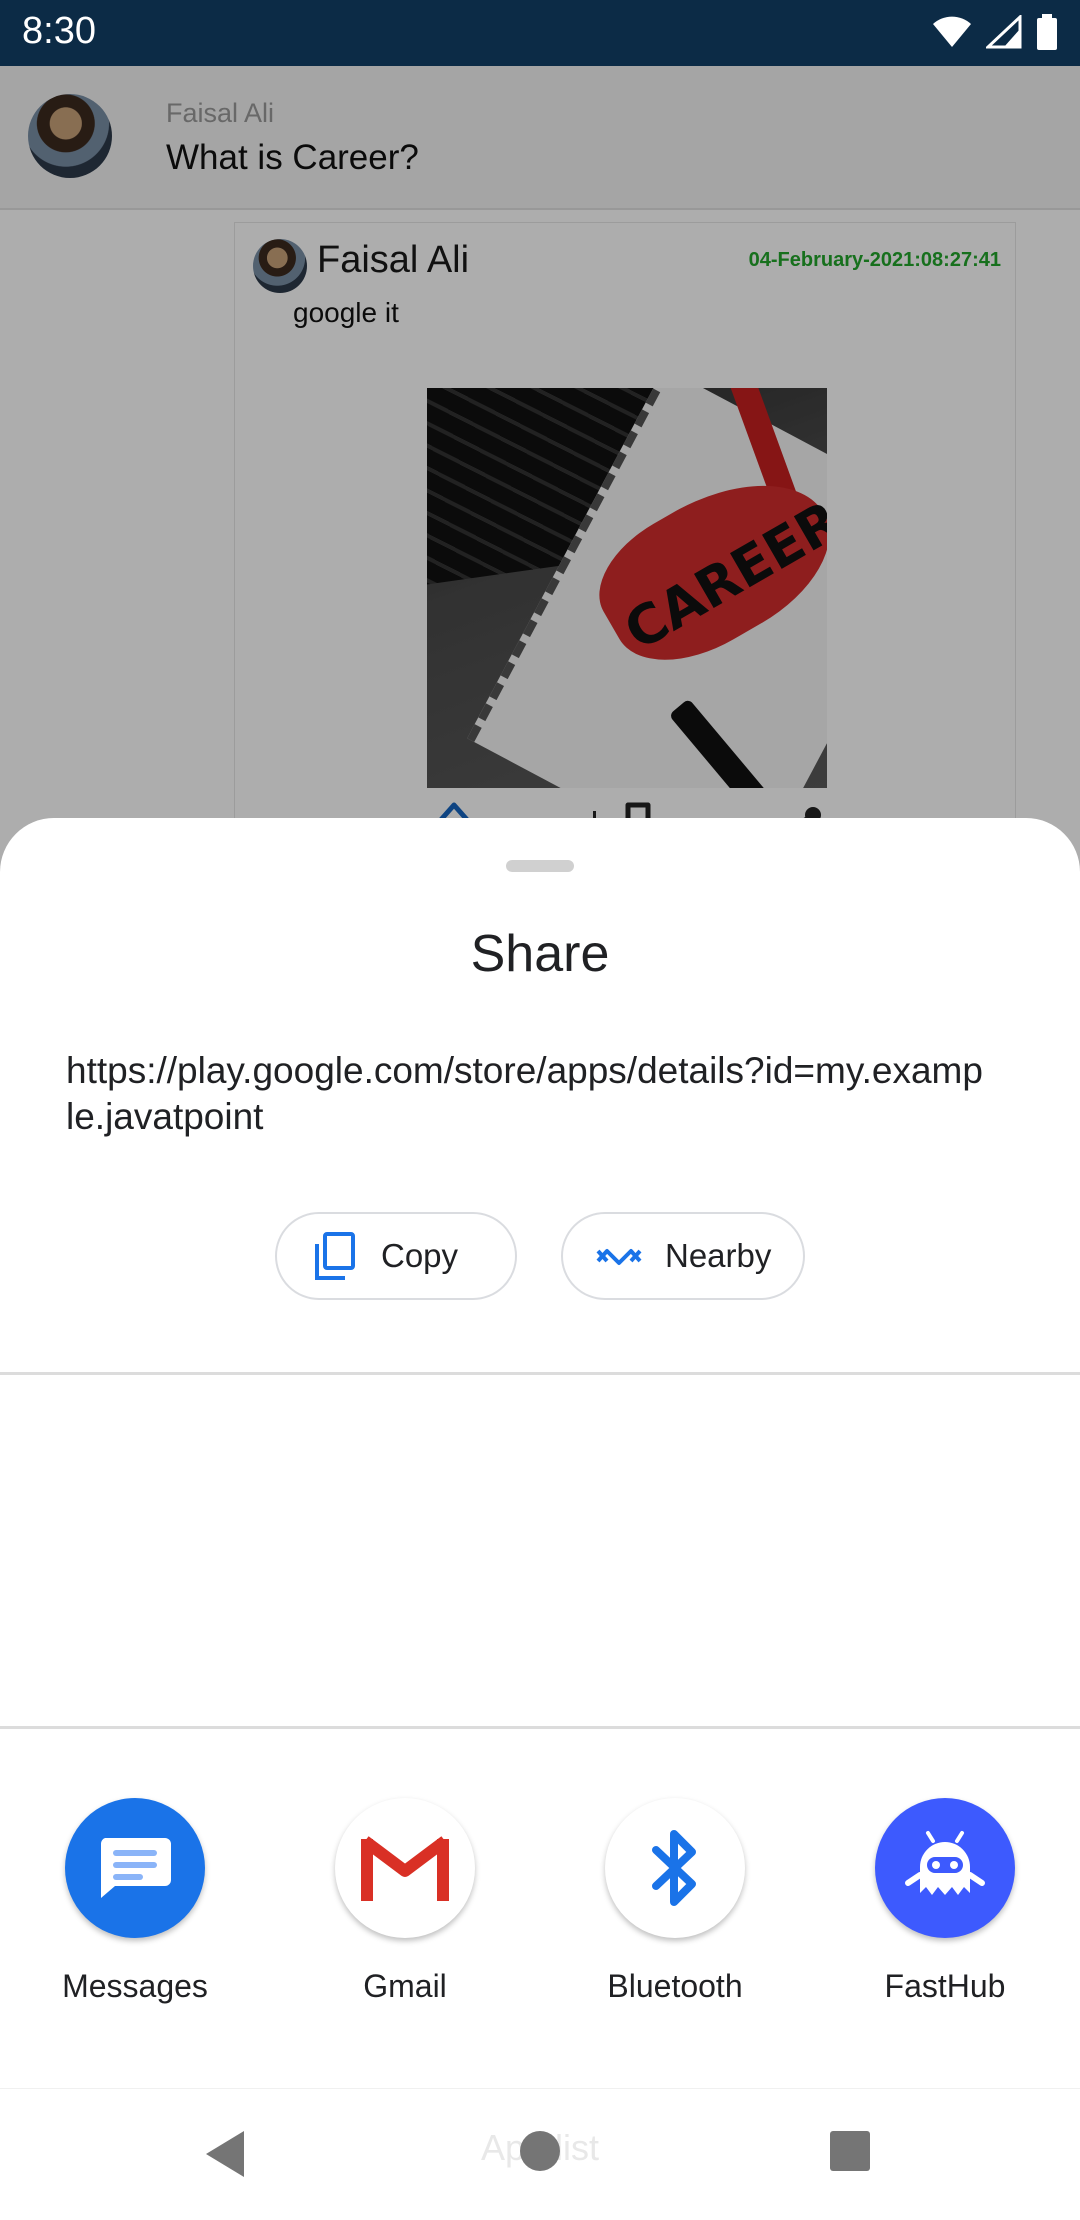 This screenshot has height=2220, width=1080. I want to click on share-target-messages: Messages, so click(135, 1901).